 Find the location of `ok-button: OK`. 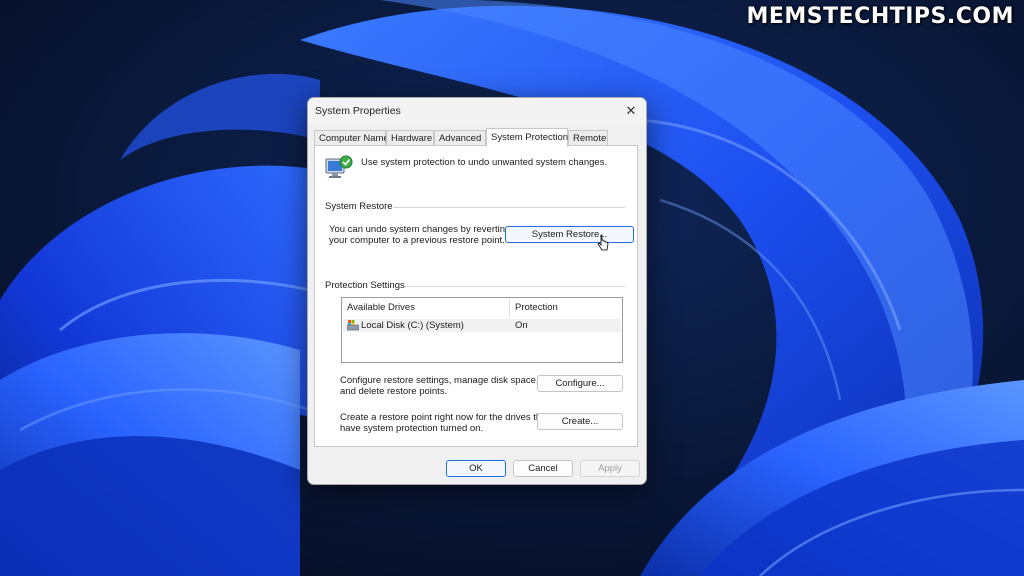

ok-button: OK is located at coordinates (476, 468).